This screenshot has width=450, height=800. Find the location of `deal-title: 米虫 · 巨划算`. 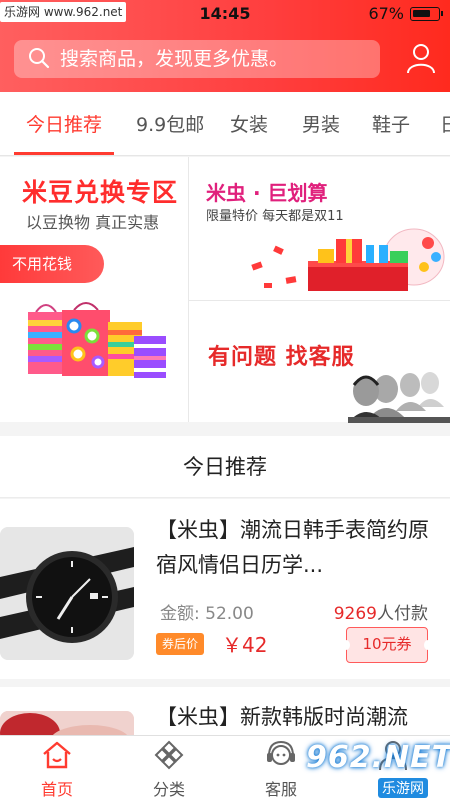

deal-title: 米虫 · 巨划算 is located at coordinates (267, 193).